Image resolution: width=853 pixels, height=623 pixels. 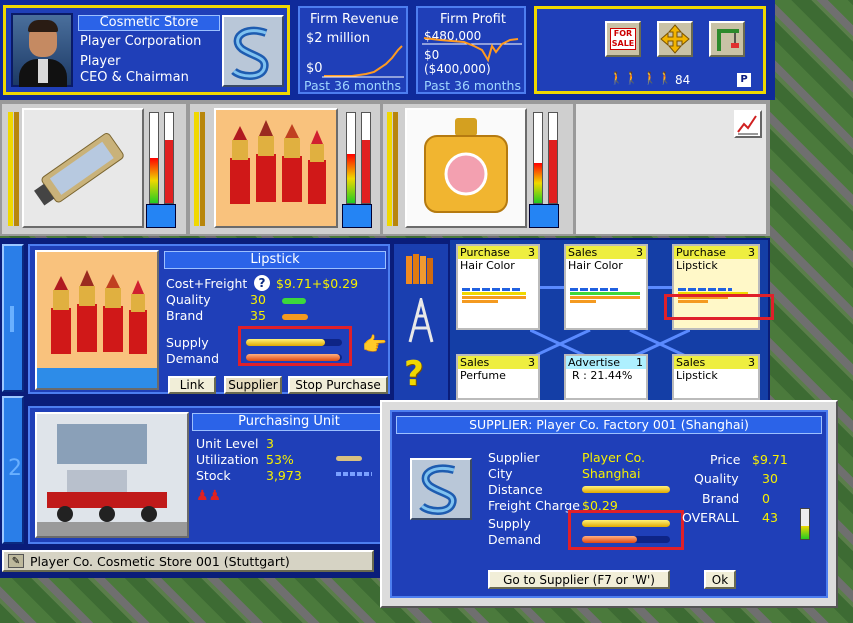 I want to click on demand-label: Demand, so click(x=193, y=358).